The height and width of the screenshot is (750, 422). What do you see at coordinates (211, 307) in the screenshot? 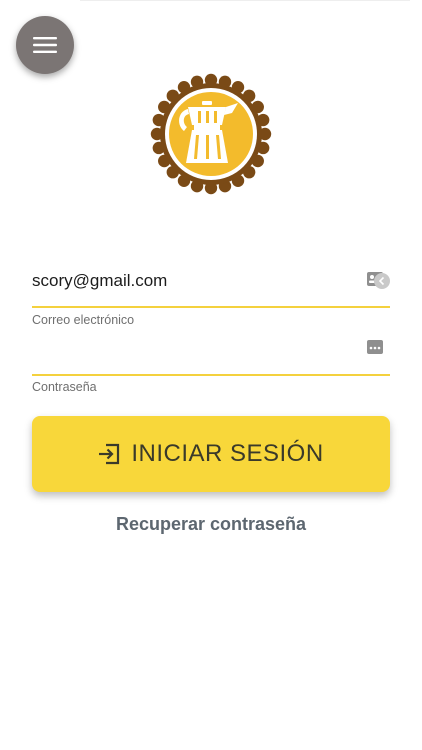
I see `email-underline` at bounding box center [211, 307].